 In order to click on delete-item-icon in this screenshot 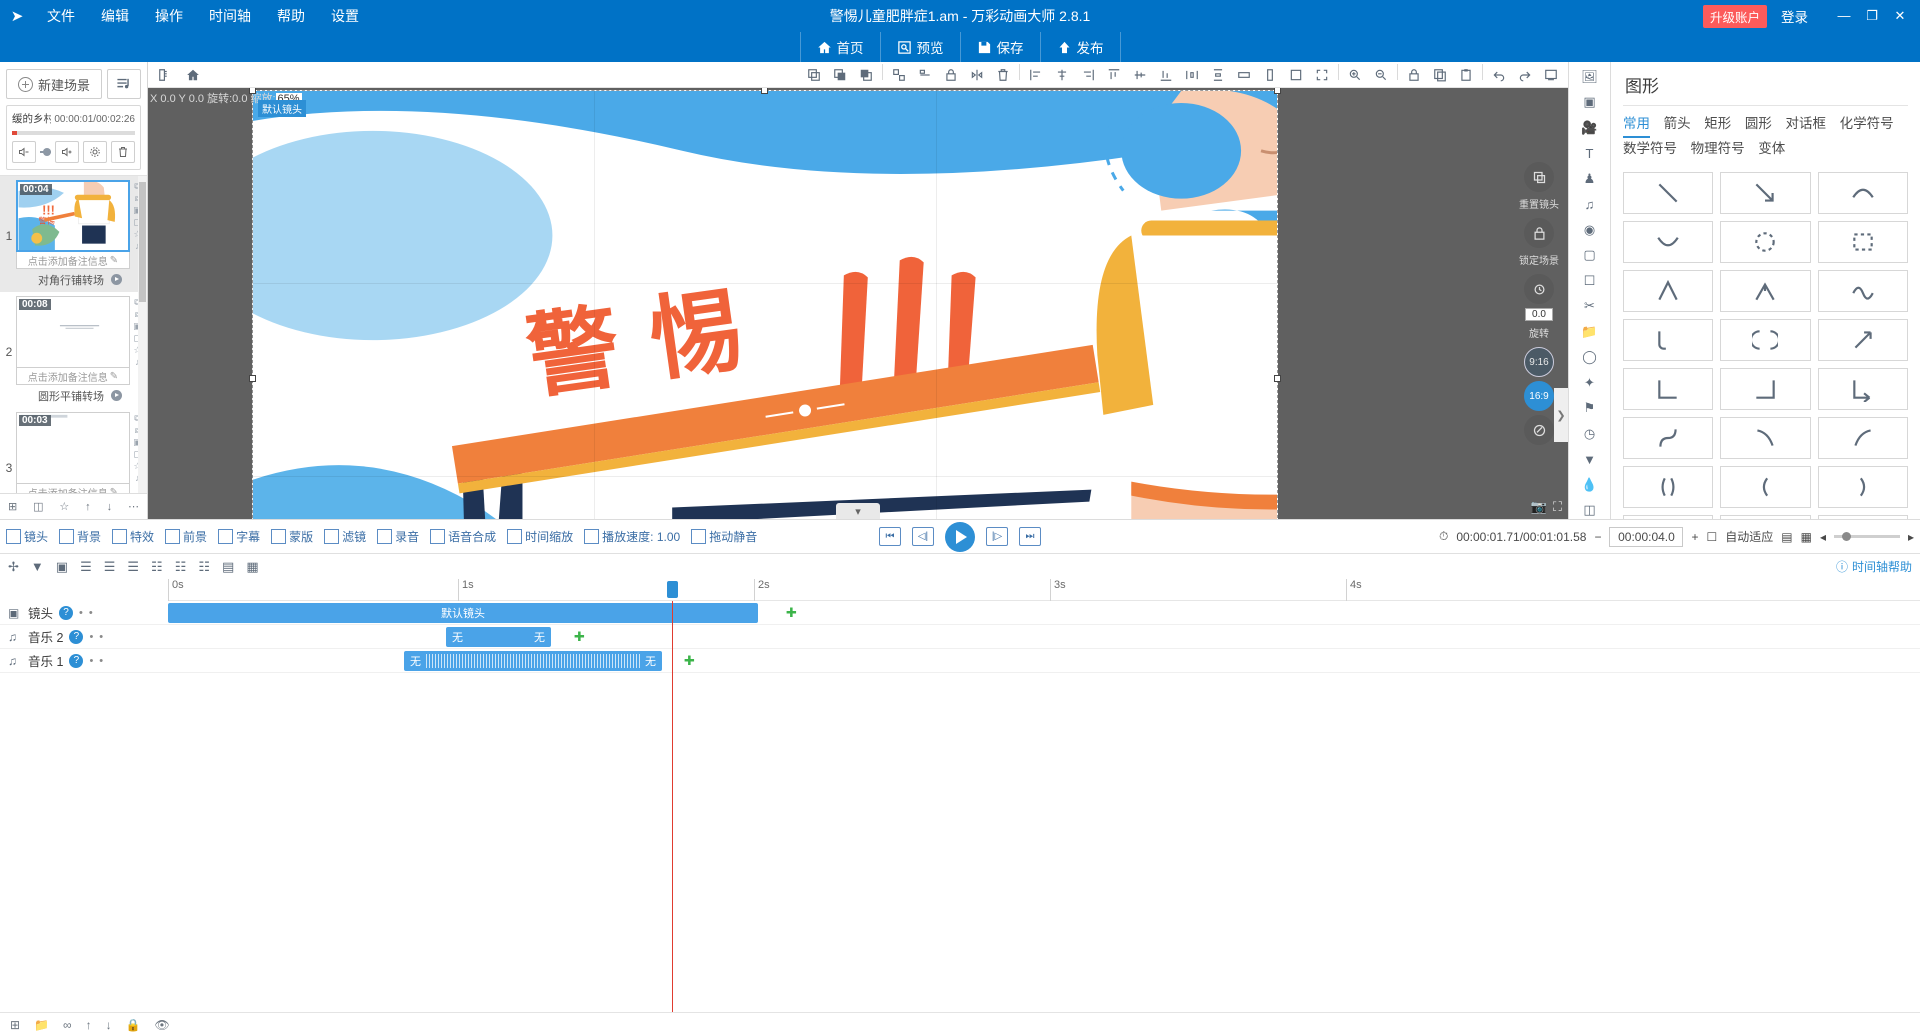, I will do `click(1003, 75)`.